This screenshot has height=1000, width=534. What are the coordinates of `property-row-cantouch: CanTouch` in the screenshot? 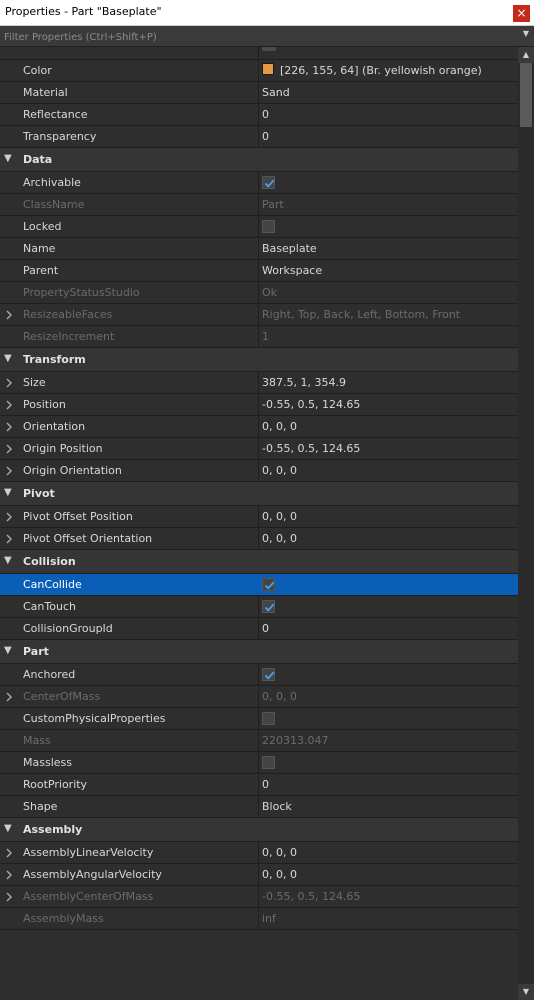 It's located at (259, 607).